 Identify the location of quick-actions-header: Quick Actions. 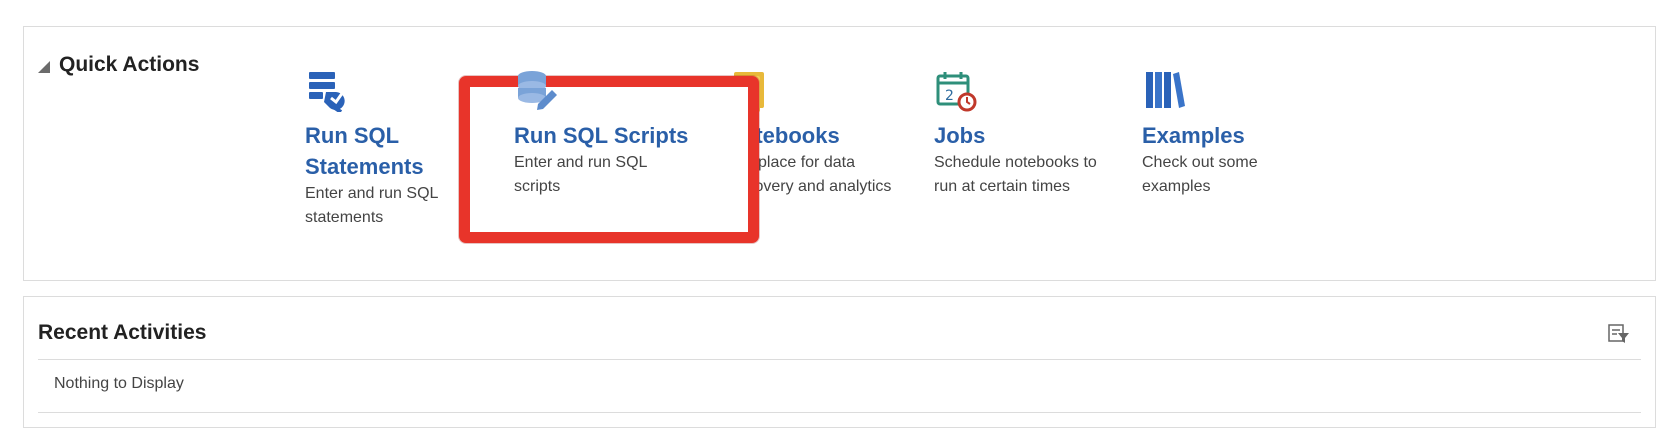
(118, 65).